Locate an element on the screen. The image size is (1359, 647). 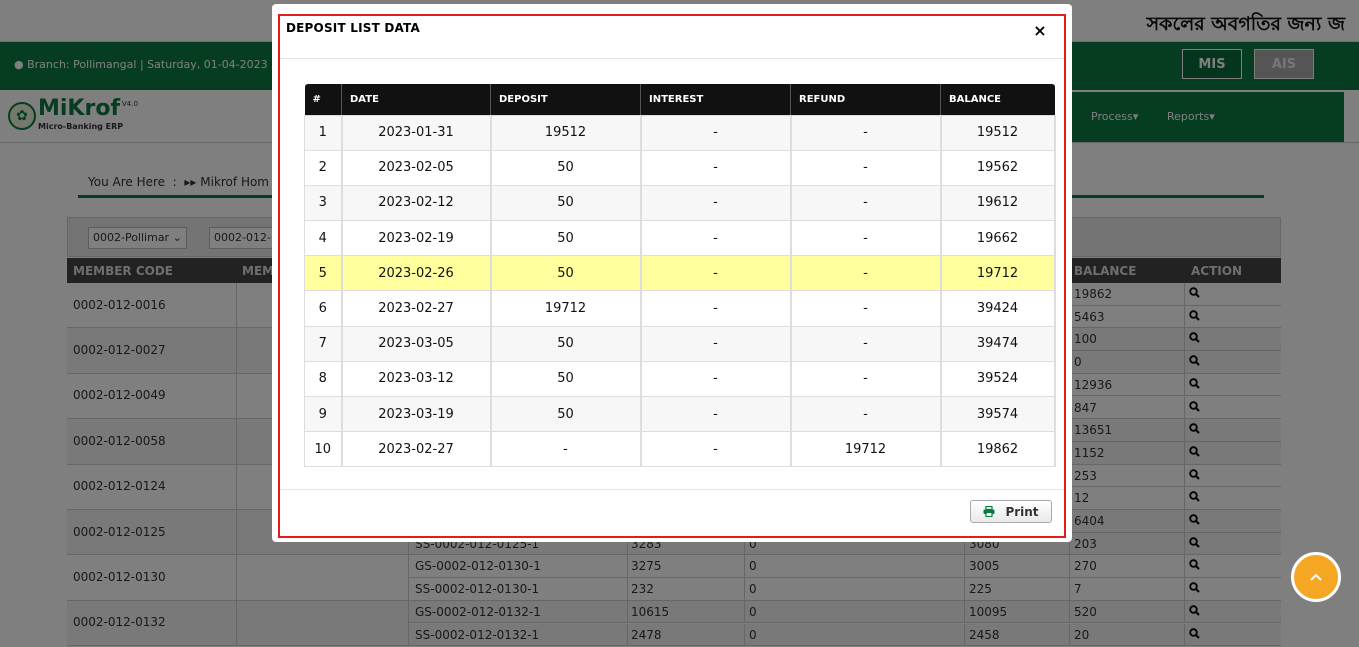
th-balance: BALANCE is located at coordinates (997, 99).